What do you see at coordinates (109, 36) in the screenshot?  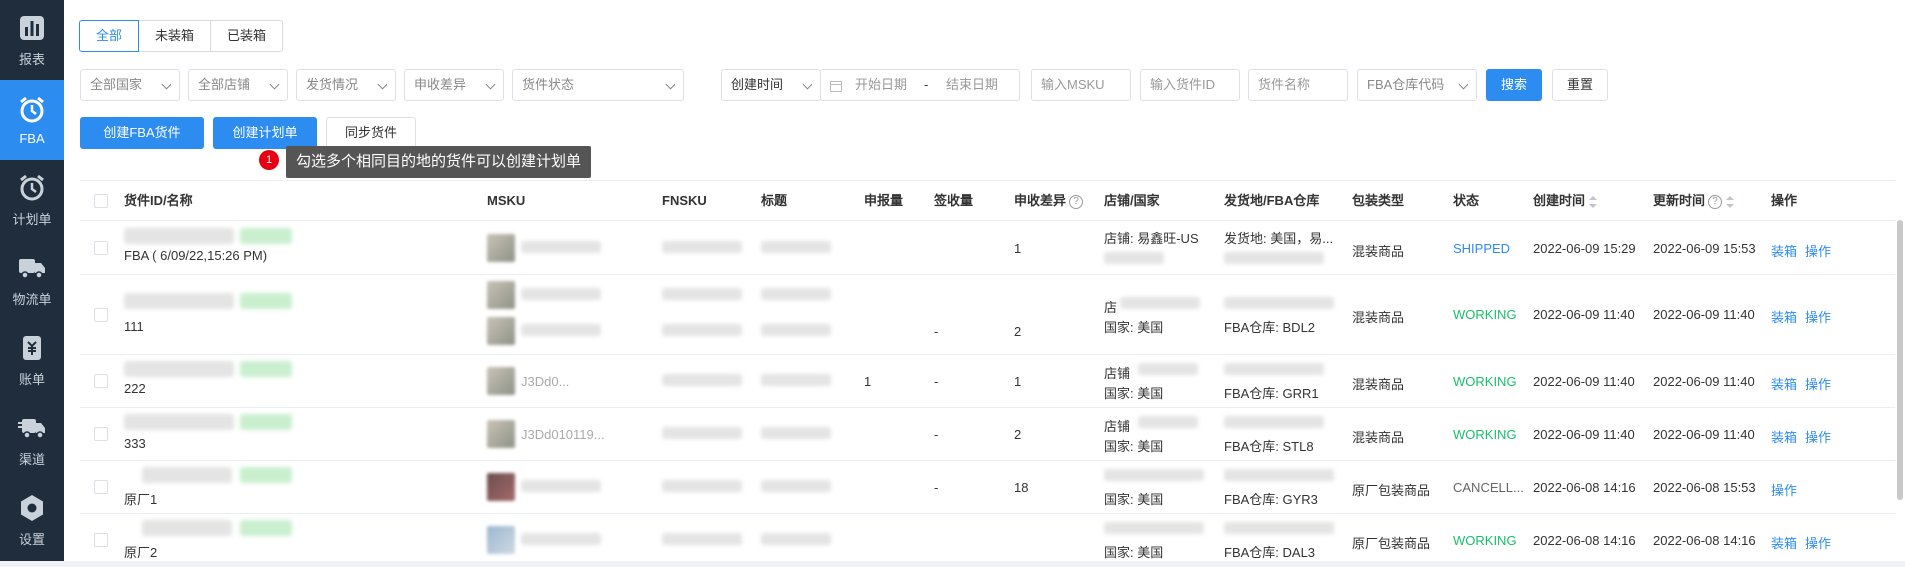 I see `tab-all: 全部` at bounding box center [109, 36].